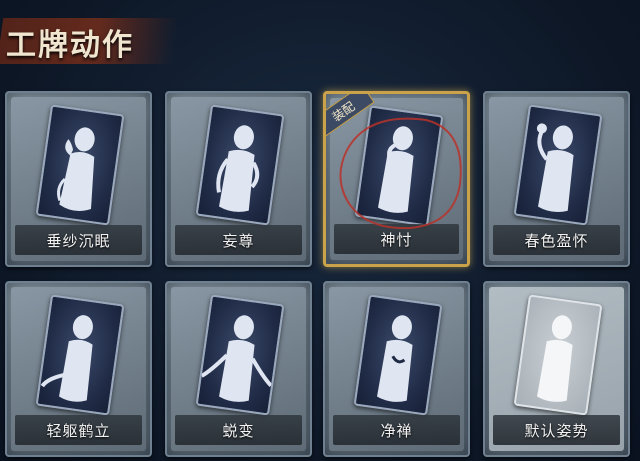 Image resolution: width=640 pixels, height=461 pixels. I want to click on action-card-8: 默认姿势, so click(556, 369).